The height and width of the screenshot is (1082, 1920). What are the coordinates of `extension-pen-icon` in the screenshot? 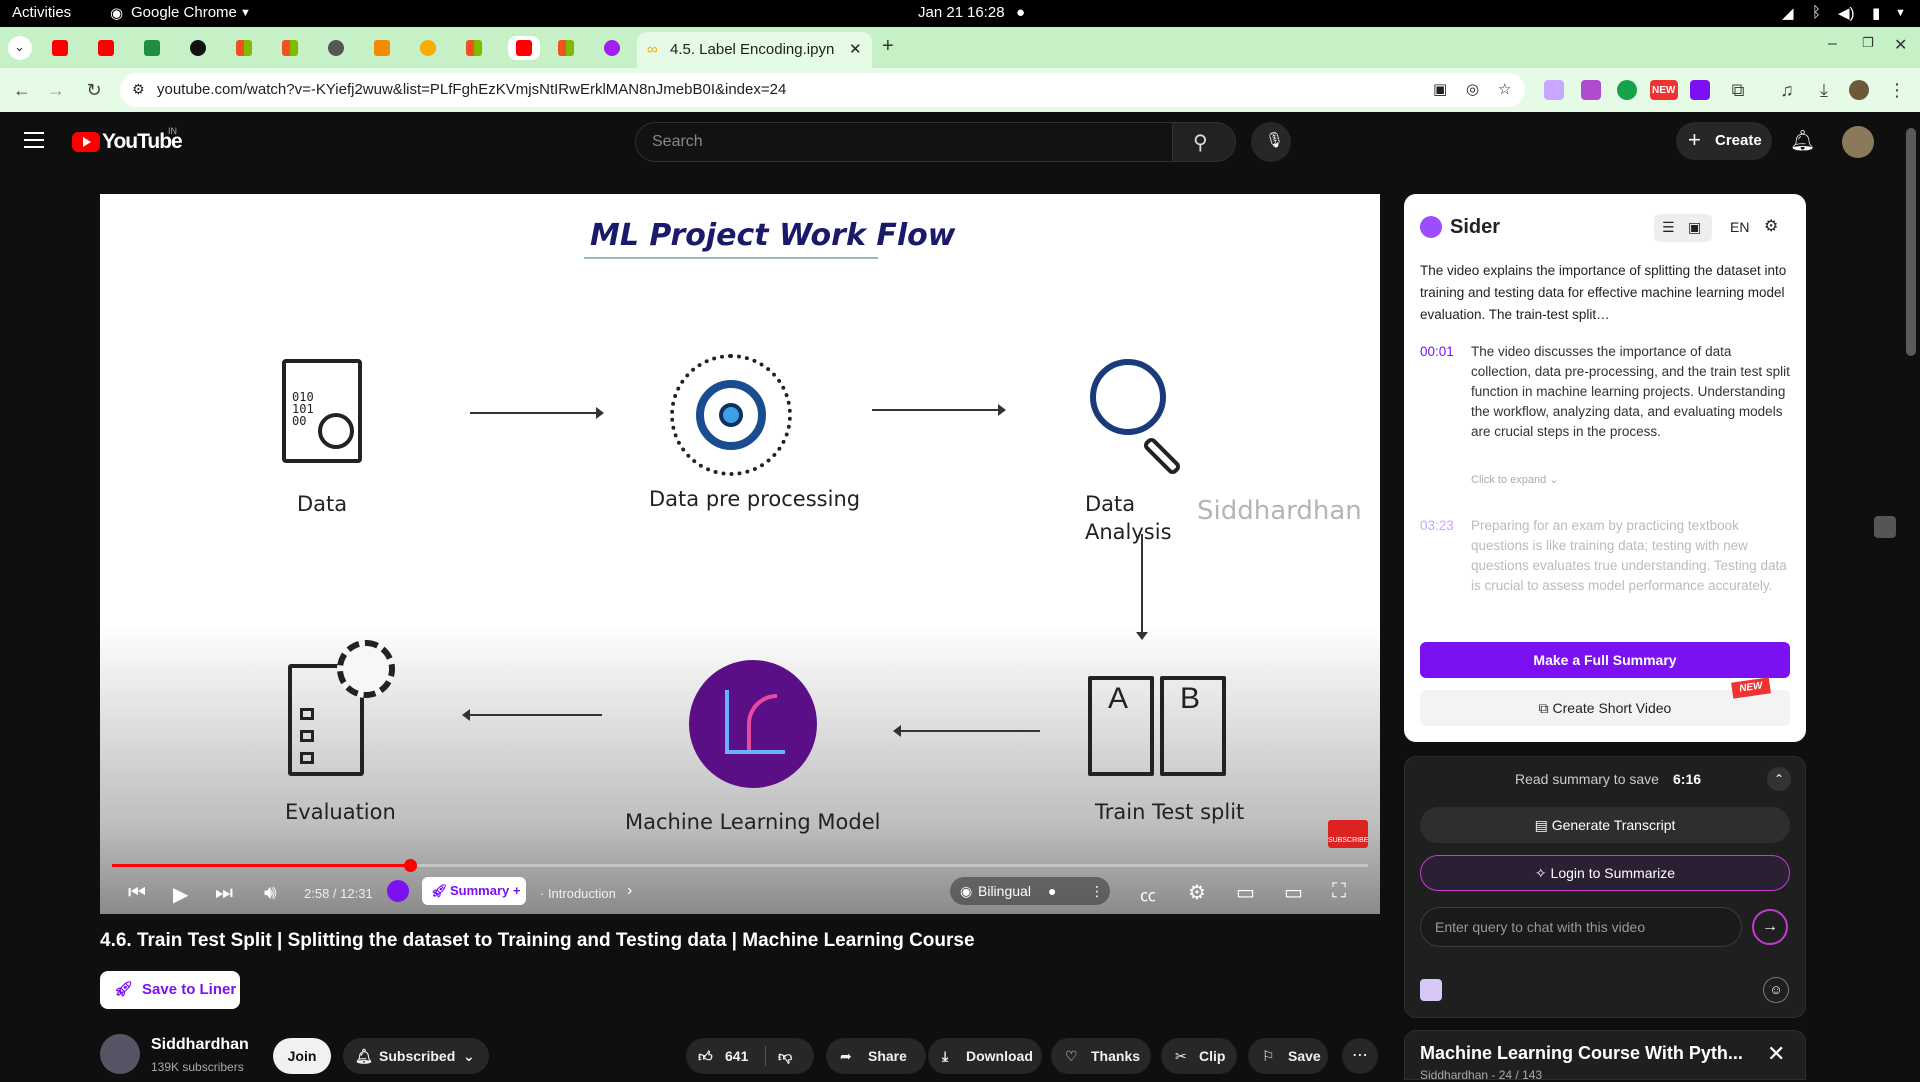 It's located at (1591, 90).